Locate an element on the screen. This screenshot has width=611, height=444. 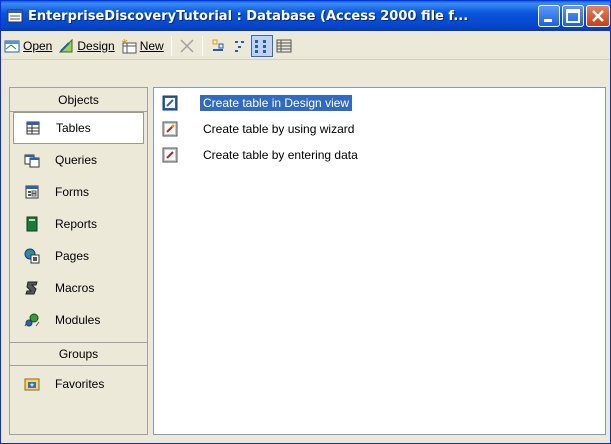
group-item-favorites: Favorites is located at coordinates (78, 384).